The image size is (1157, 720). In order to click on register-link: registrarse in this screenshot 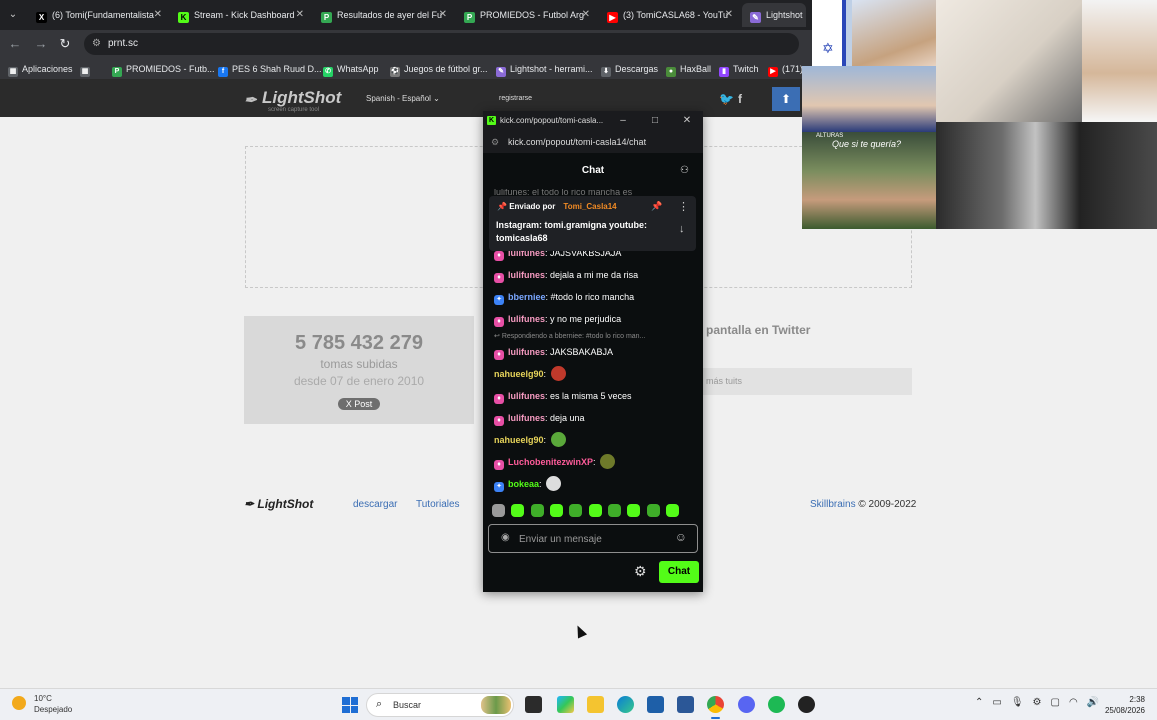, I will do `click(515, 98)`.